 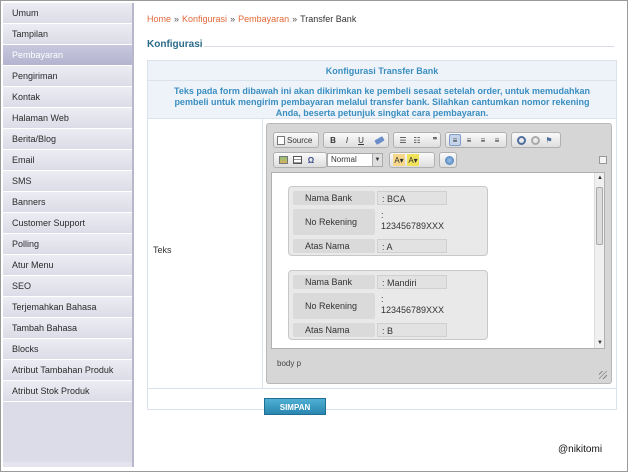 What do you see at coordinates (67, 202) in the screenshot?
I see `sidebar-item-banners: Banners` at bounding box center [67, 202].